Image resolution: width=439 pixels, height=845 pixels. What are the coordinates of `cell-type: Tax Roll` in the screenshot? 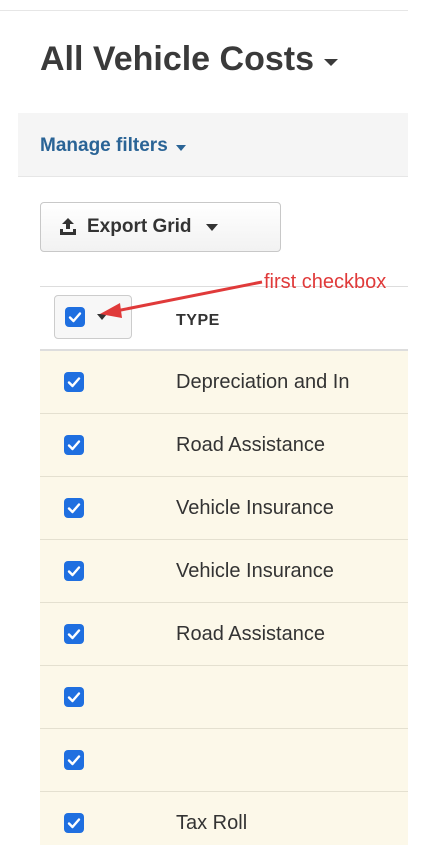 It's located at (212, 822).